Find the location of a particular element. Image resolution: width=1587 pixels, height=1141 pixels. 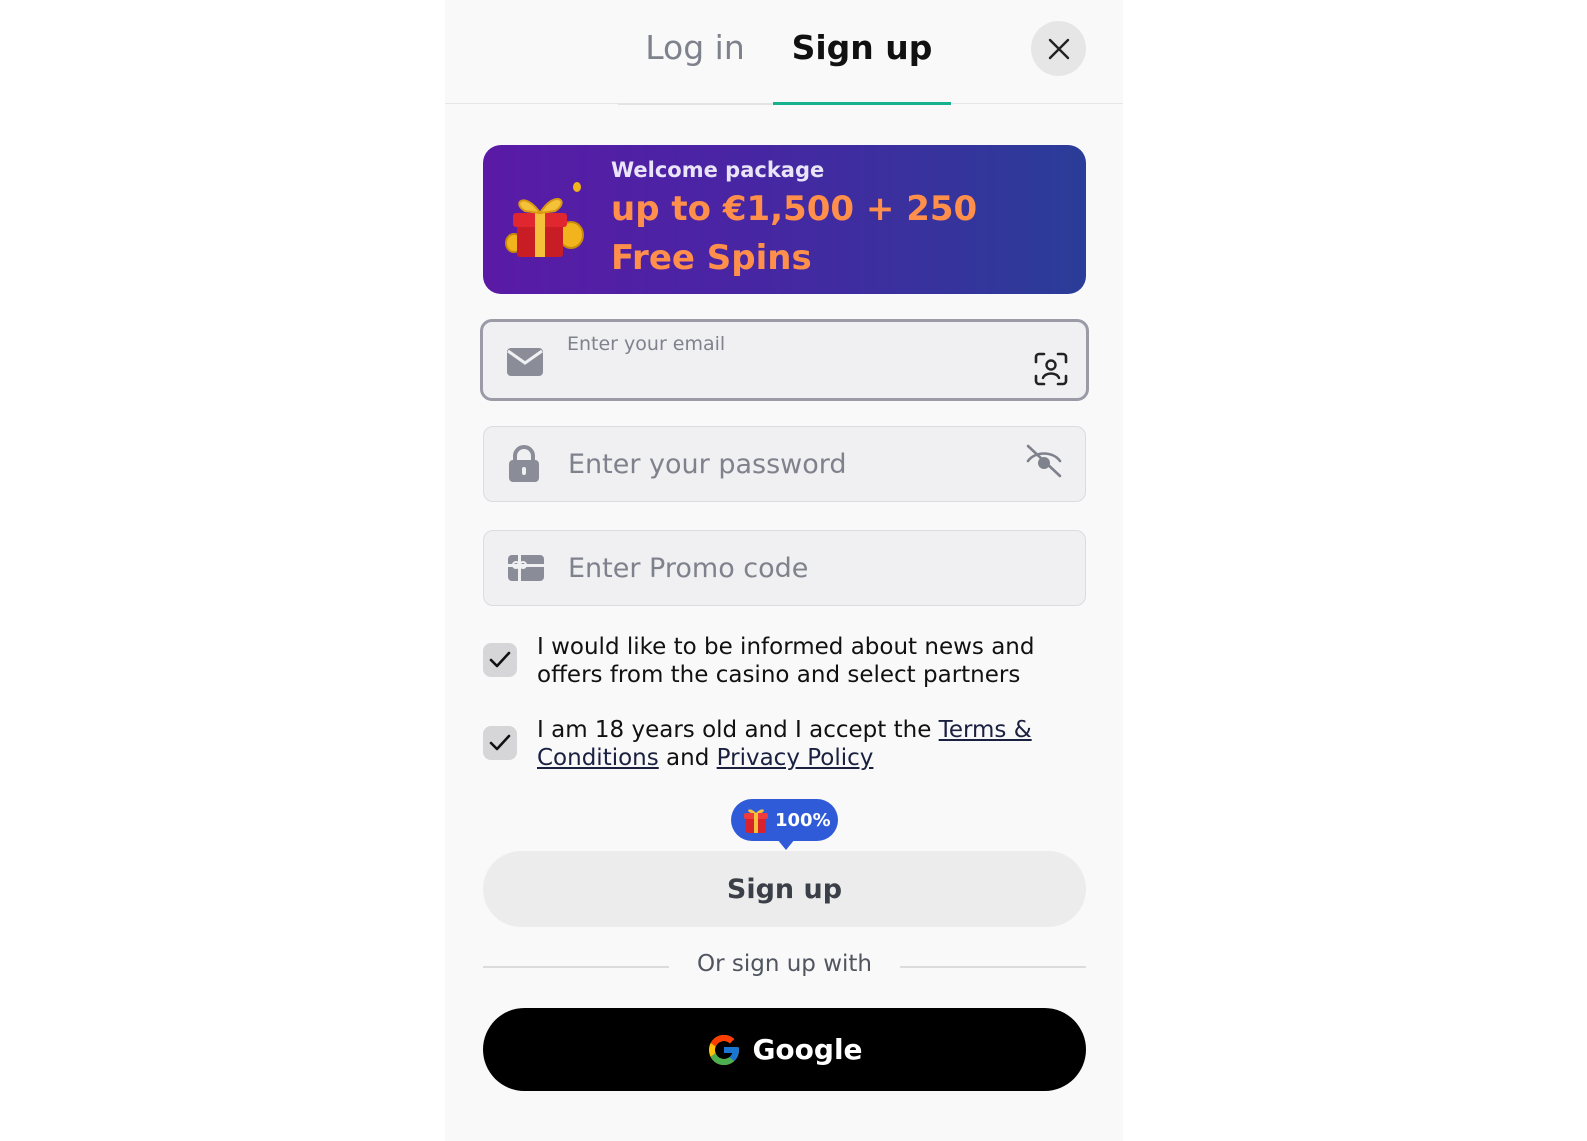

password-field is located at coordinates (784, 464).